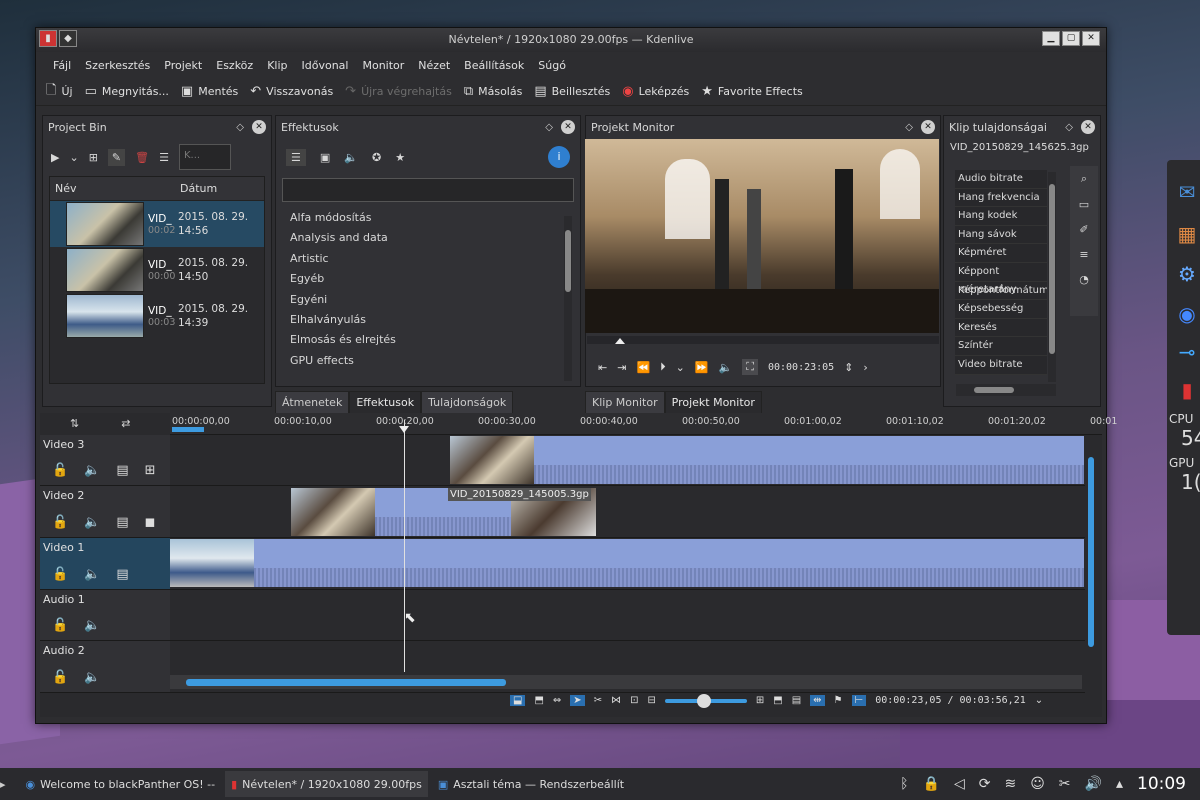 The width and height of the screenshot is (1200, 800). Describe the element at coordinates (643, 367) in the screenshot. I see `rewind-icon: ⏪` at that location.